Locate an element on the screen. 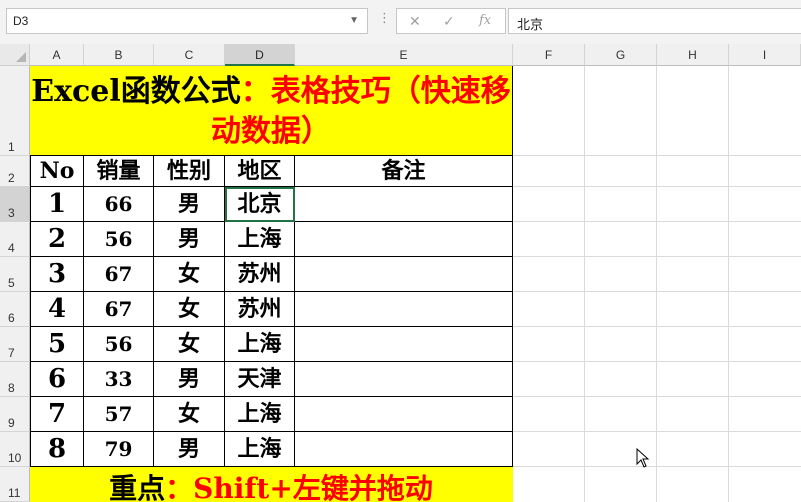 The width and height of the screenshot is (801, 502). row-header-5: 5 is located at coordinates (15, 274).